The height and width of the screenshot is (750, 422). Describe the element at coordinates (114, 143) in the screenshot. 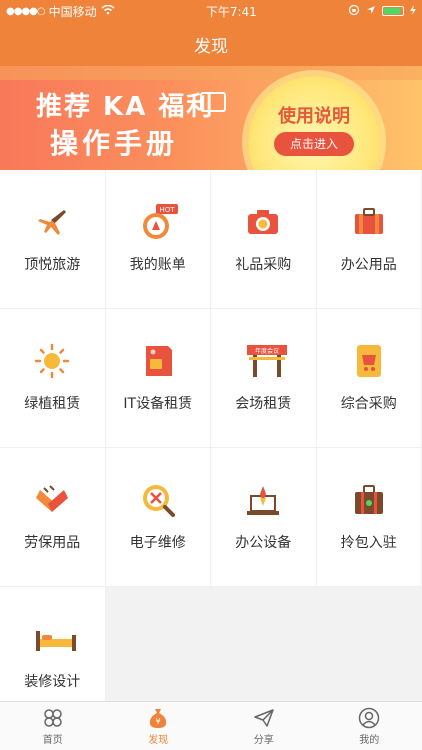

I see `banner-subheadline: 操作手册` at that location.